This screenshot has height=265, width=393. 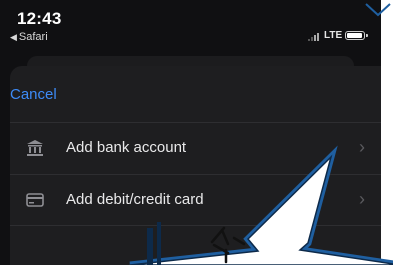 I want to click on corner-marker-icon, so click(x=378, y=10).